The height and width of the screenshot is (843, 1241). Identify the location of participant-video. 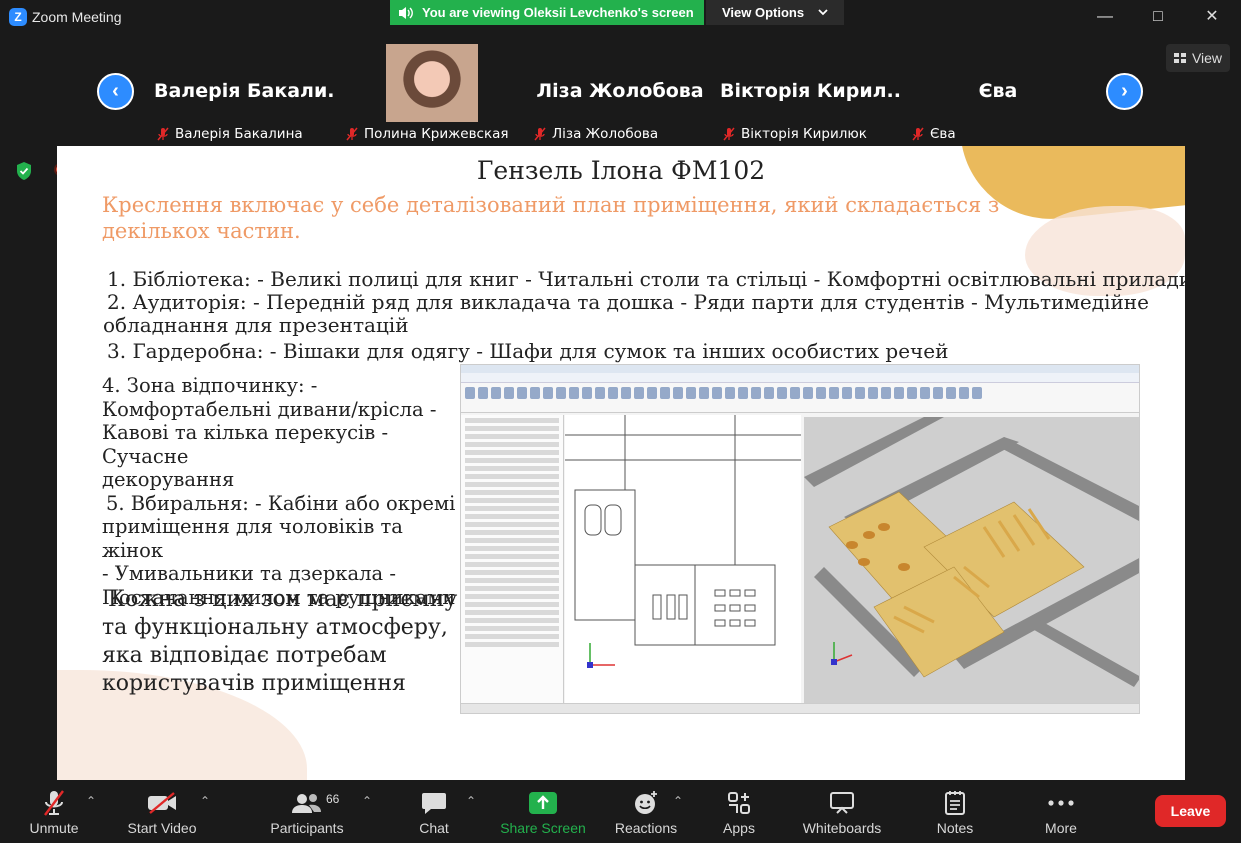
(432, 83).